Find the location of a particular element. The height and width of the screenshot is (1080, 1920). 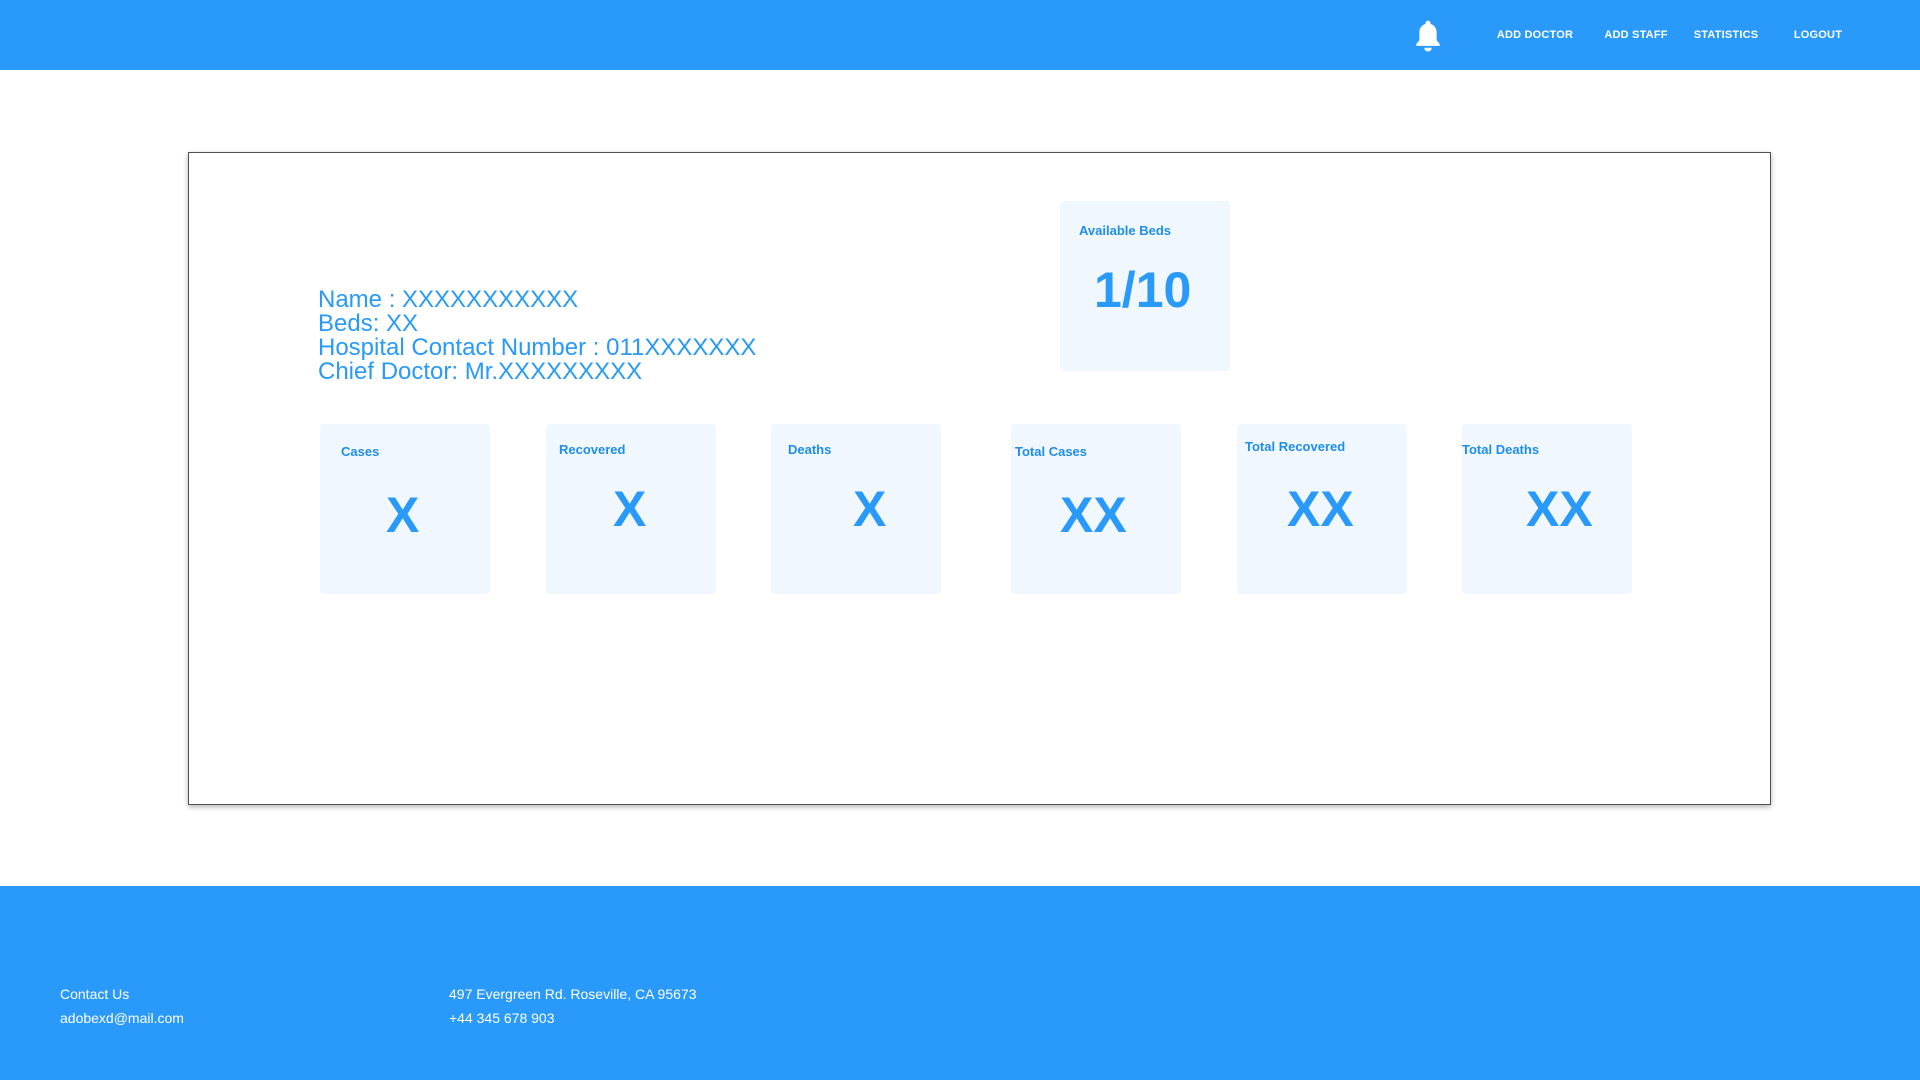

hospital-name: Name : XXXXXXXXXXX is located at coordinates (448, 299).